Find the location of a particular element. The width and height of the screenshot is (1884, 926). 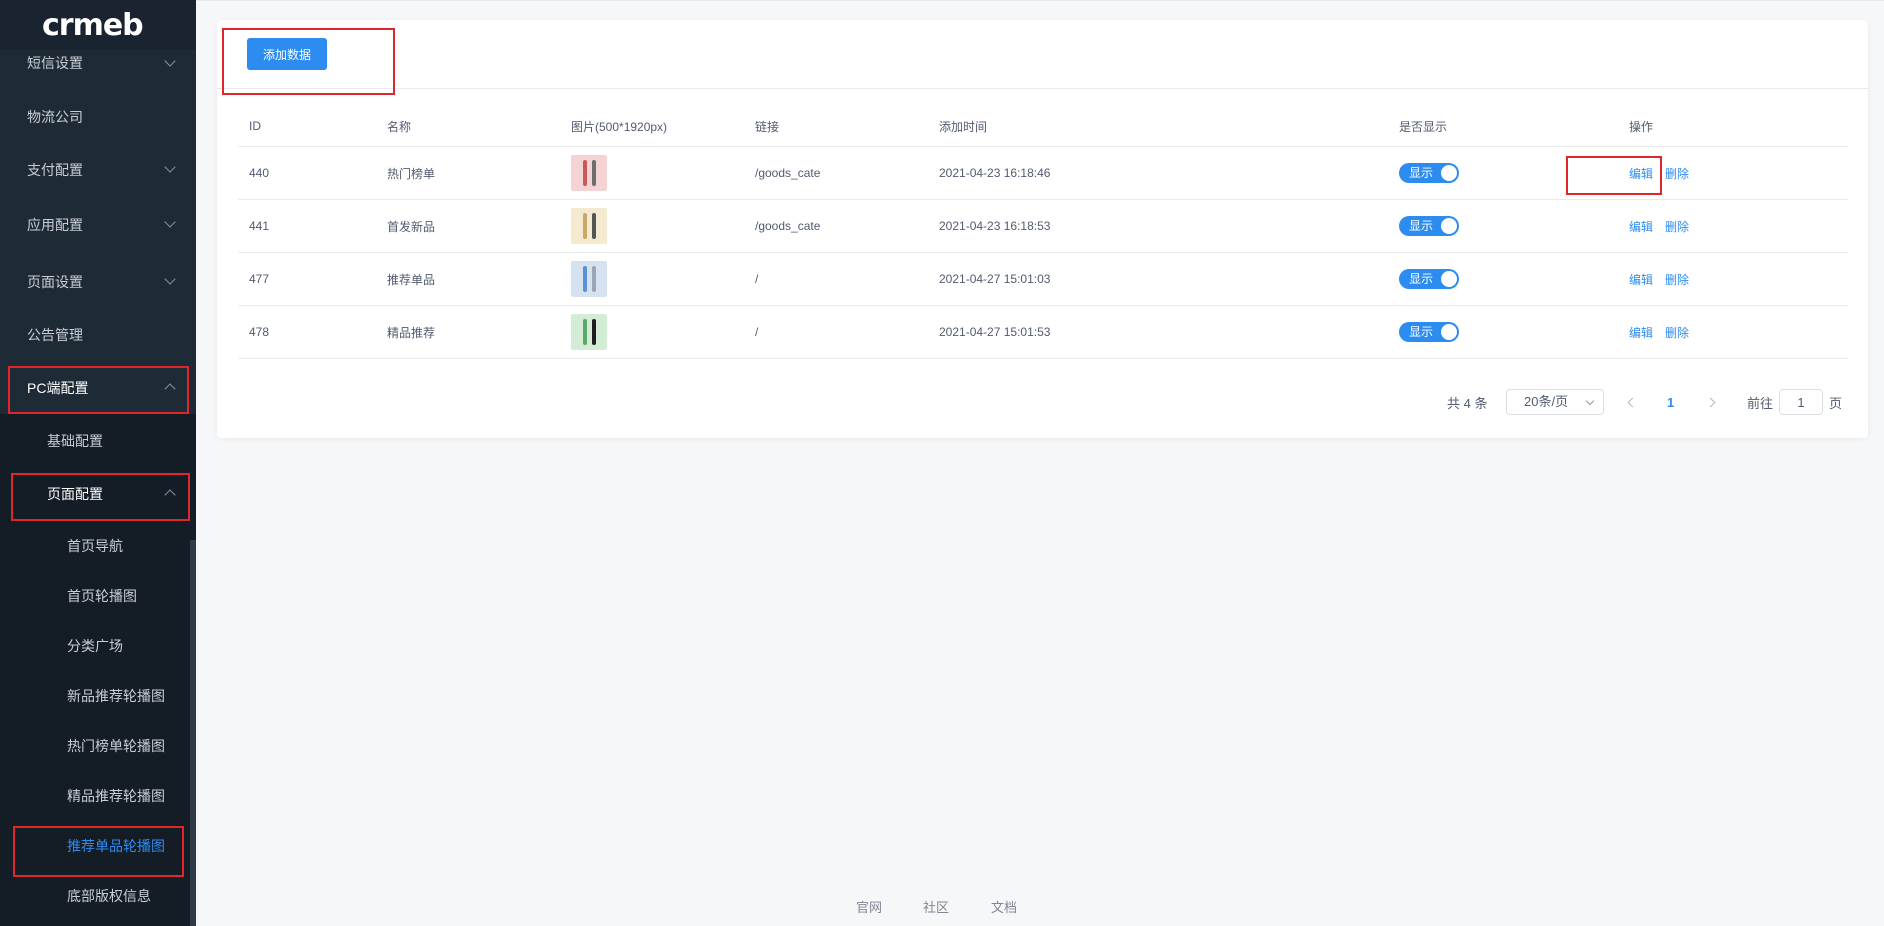

sidebar-item-home-carousel: 首页轮播图 is located at coordinates (98, 596).